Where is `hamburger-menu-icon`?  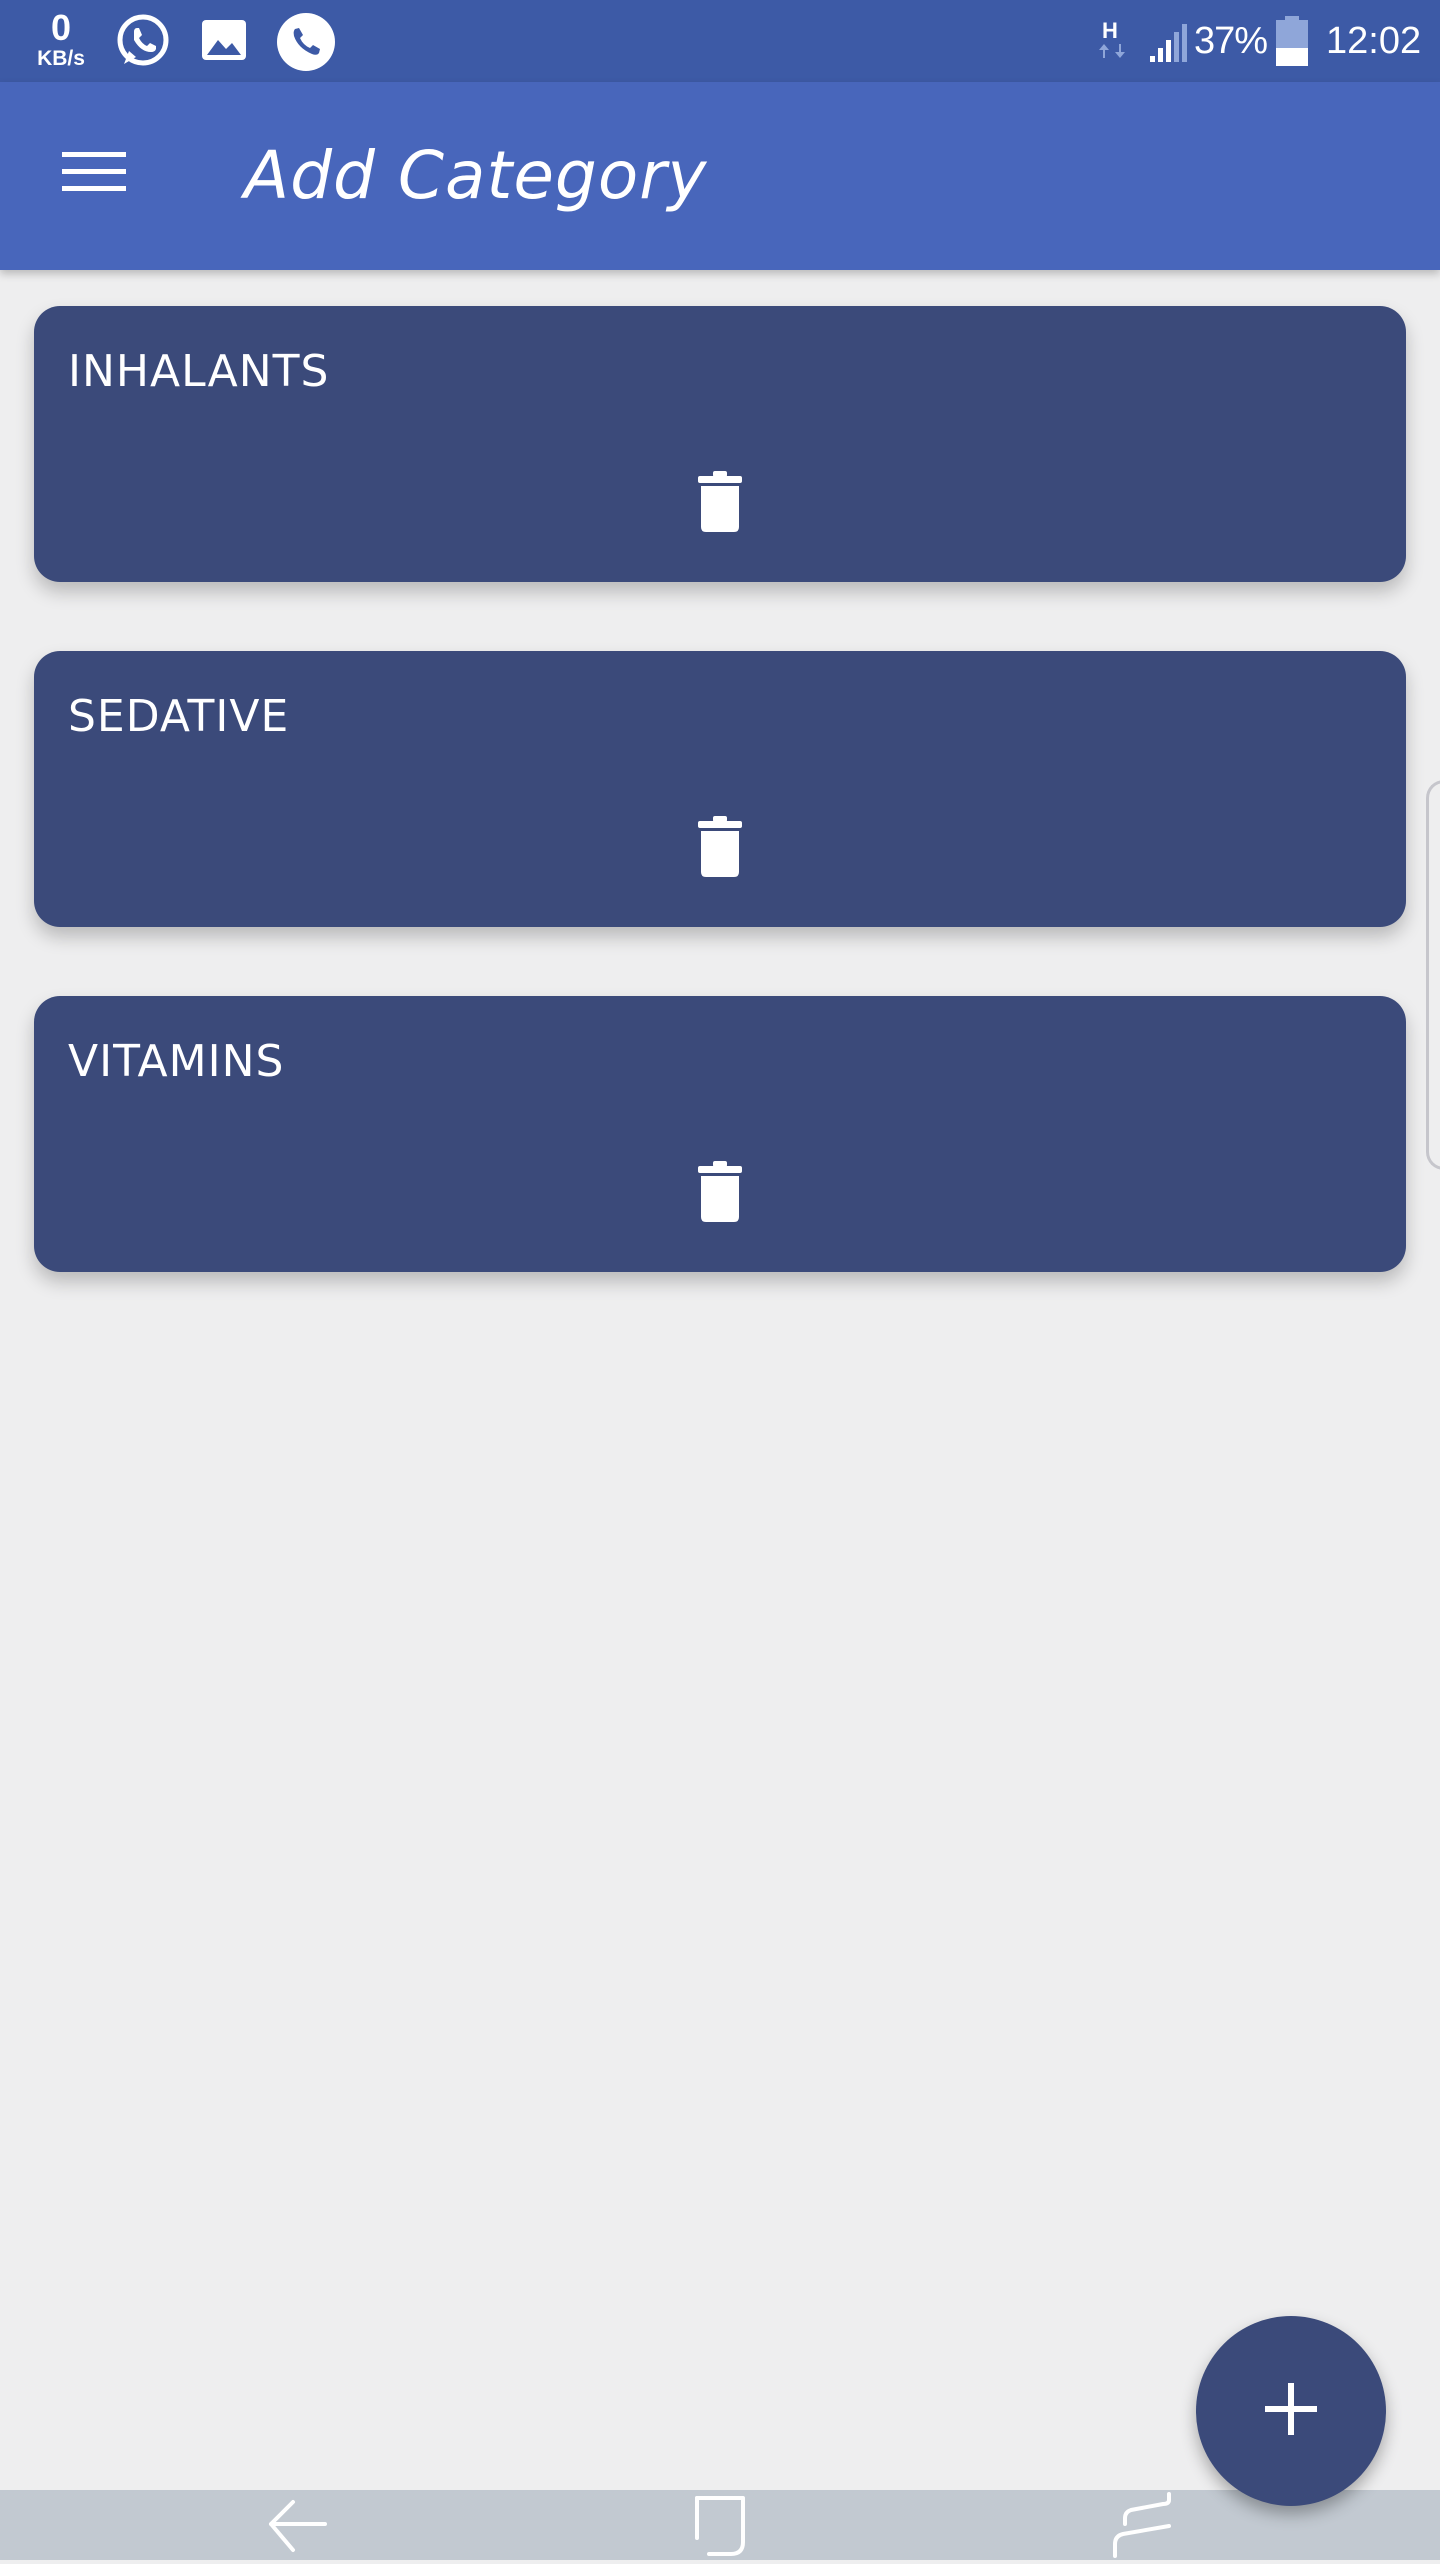
hamburger-menu-icon is located at coordinates (95, 174).